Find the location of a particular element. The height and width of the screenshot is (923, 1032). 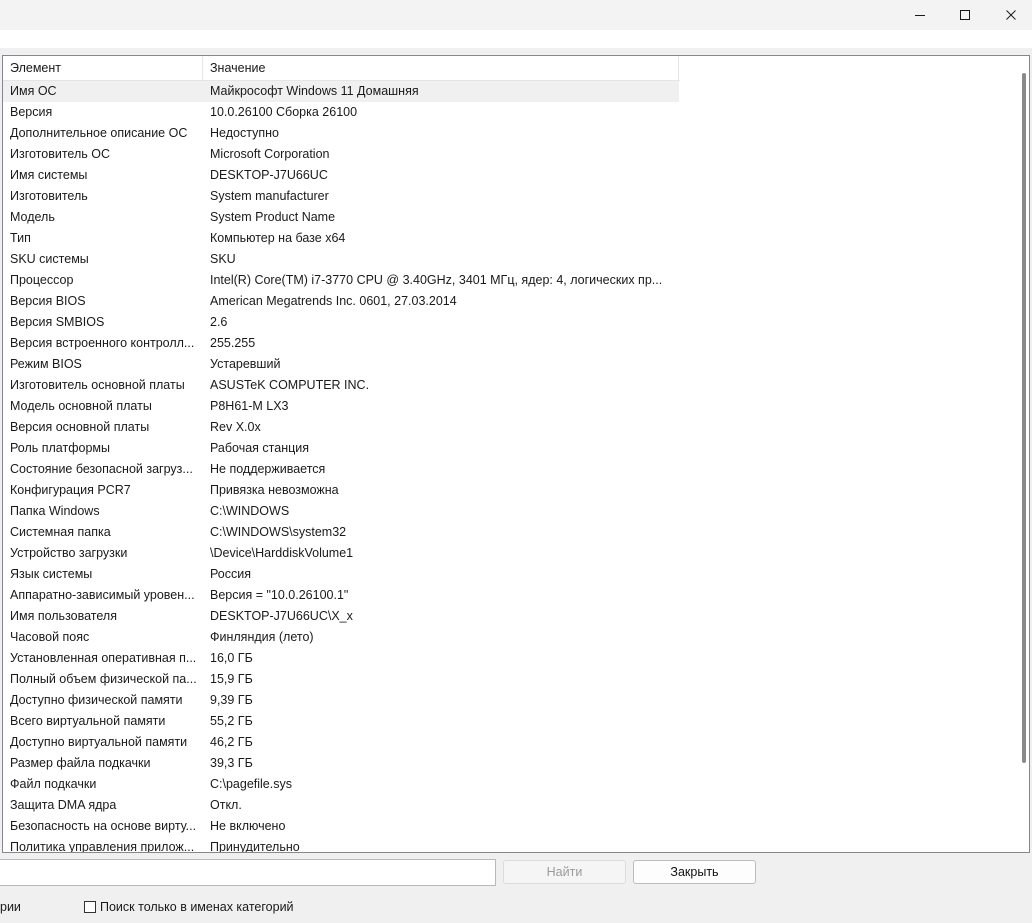

list-row: Модель основной платы P8H61-M LX3 is located at coordinates (510, 406).